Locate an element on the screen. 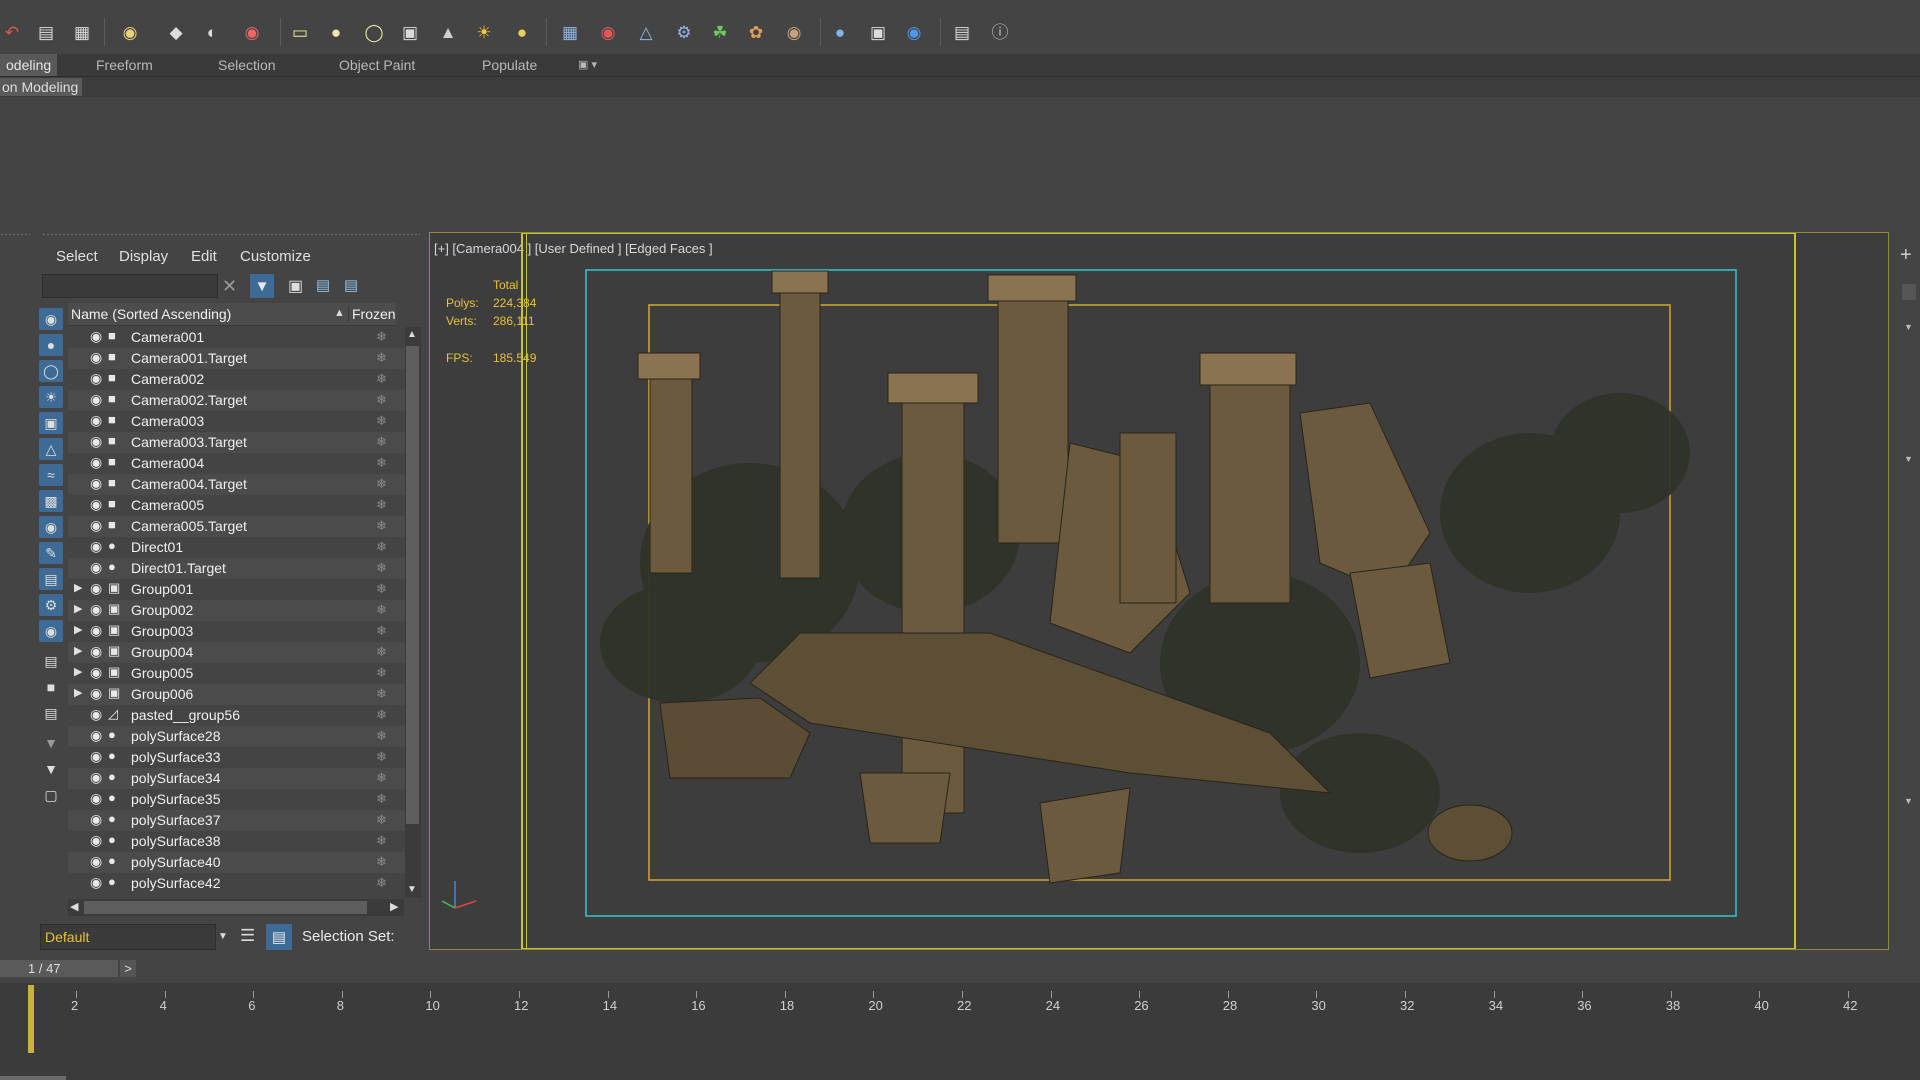 This screenshot has width=1920, height=1080. sphere-icon: ◯ is located at coordinates (374, 32).